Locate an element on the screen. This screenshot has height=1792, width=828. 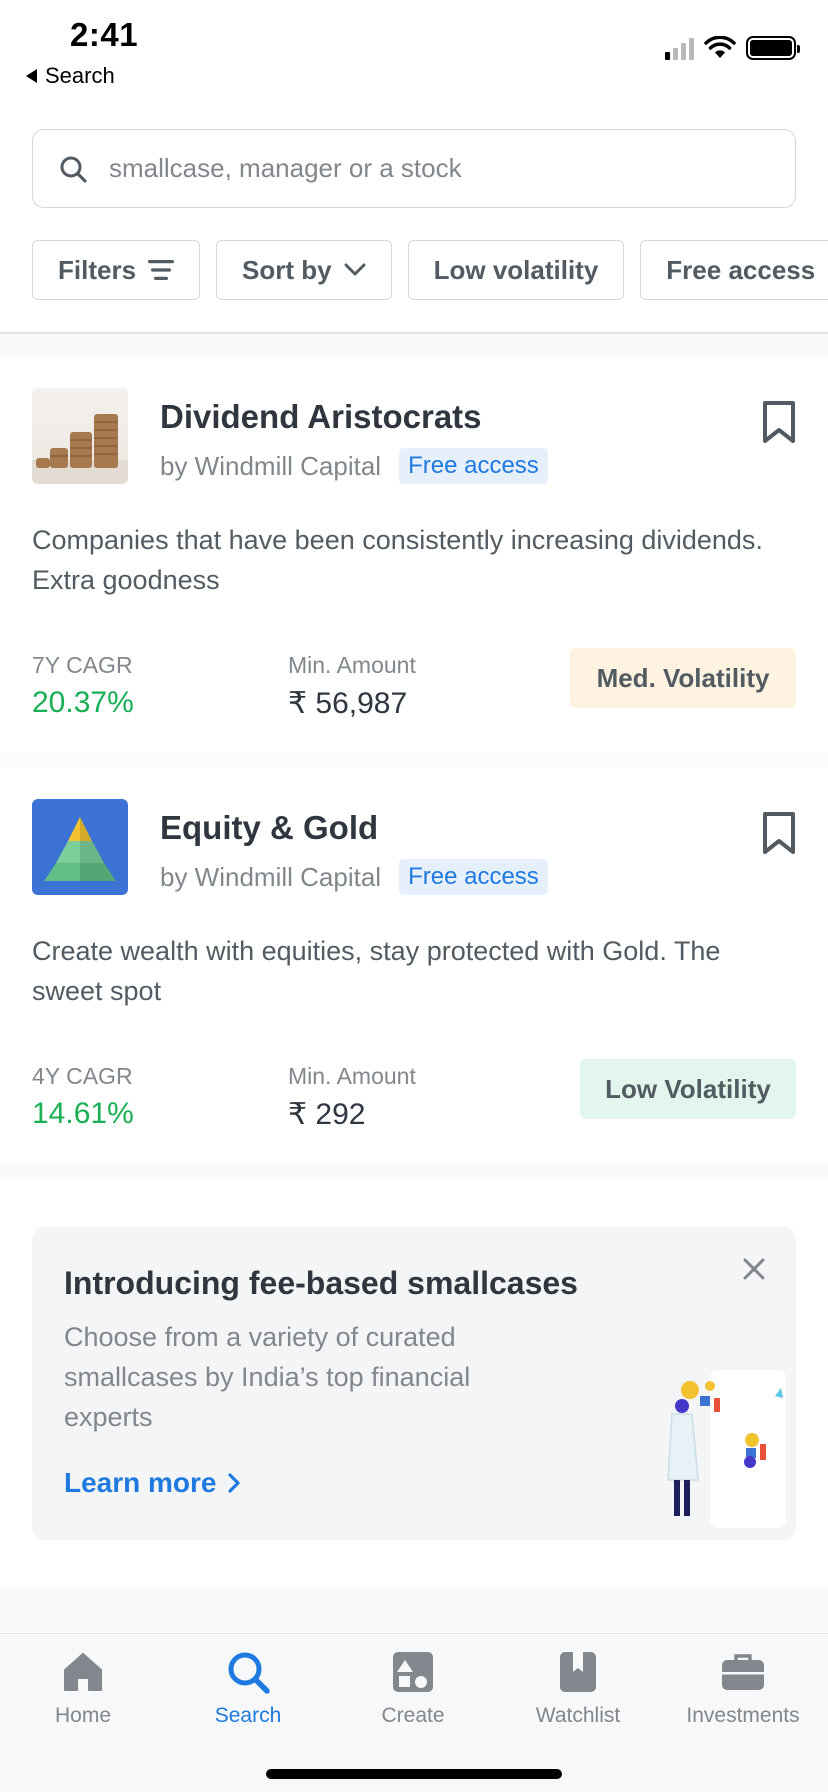
home-icon is located at coordinates (83, 1672).